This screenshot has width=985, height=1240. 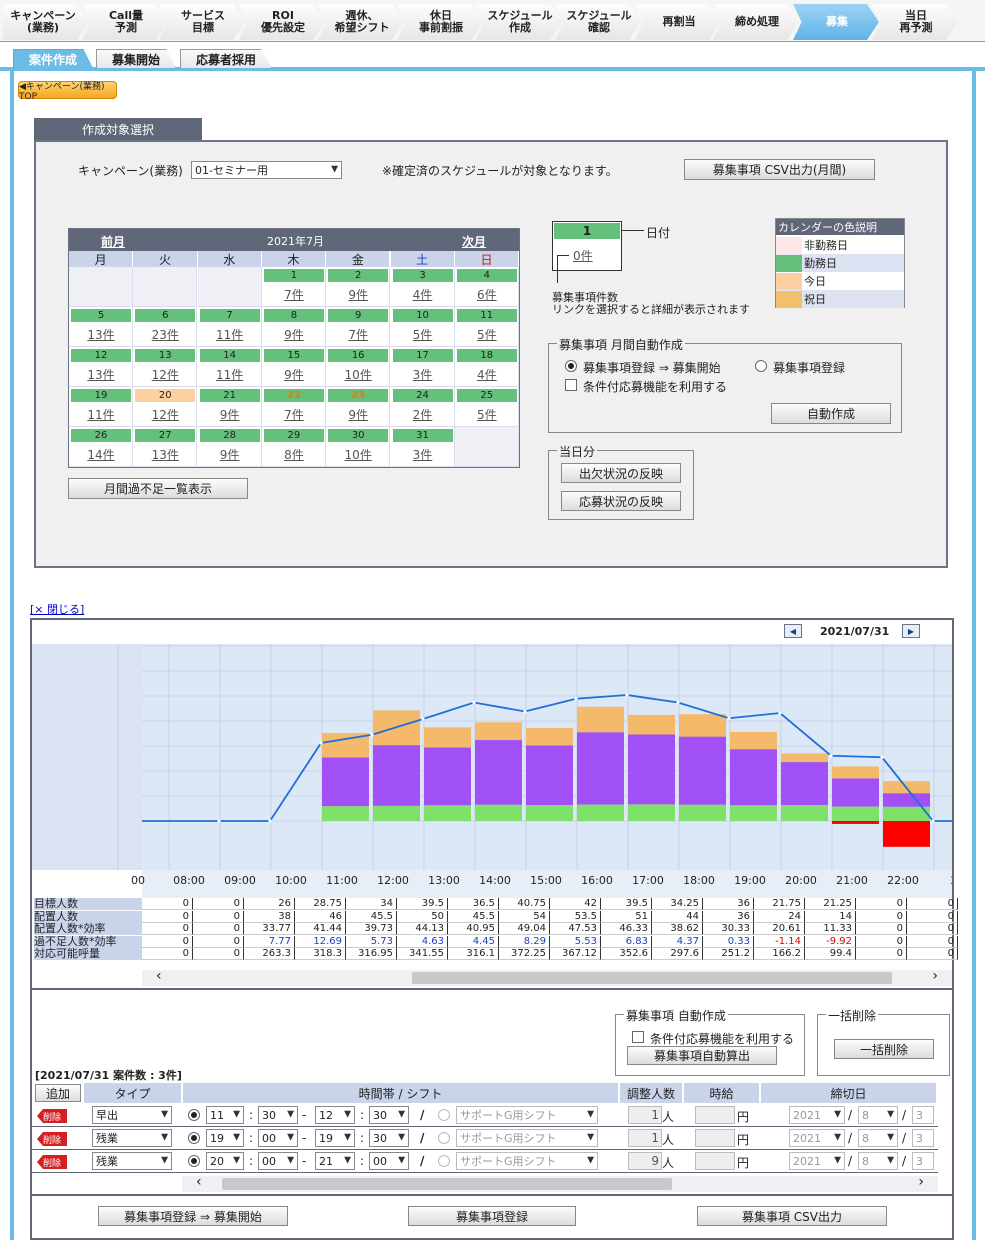 I want to click on day-count-link: 4件, so click(x=423, y=294).